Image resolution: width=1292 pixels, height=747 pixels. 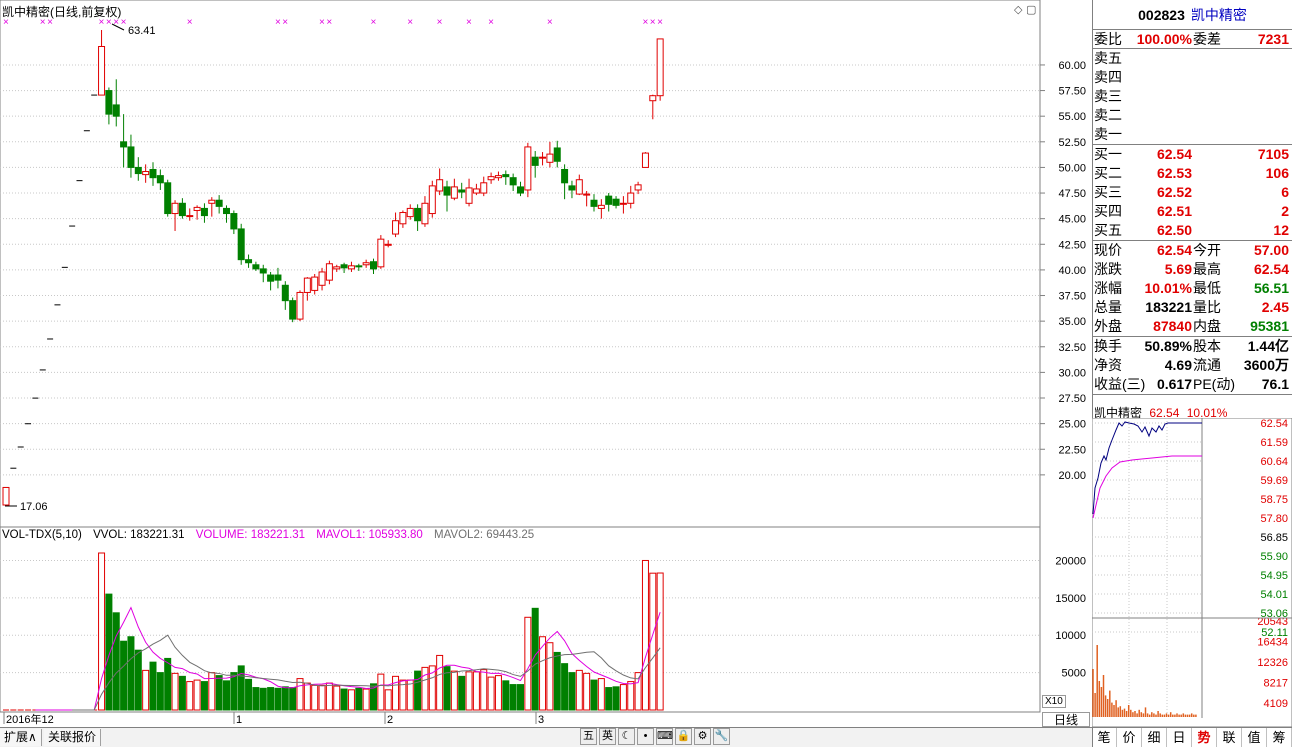 What do you see at coordinates (1274, 595) in the screenshot?
I see `mini-price-label: 54.01` at bounding box center [1274, 595].